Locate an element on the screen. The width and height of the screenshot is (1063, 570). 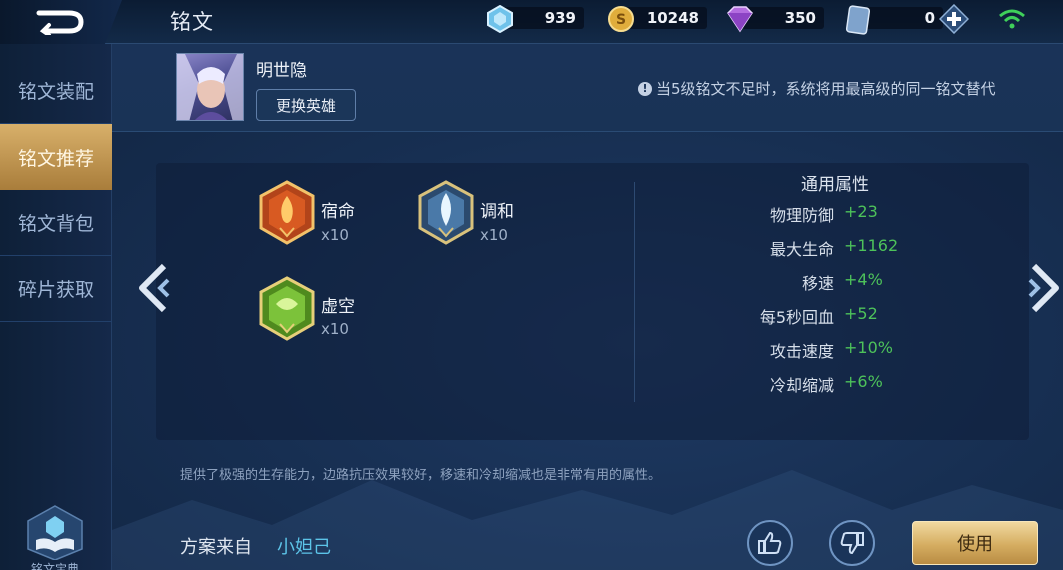
attribute-row: 最大生命 +1162 is located at coordinates (850, 247).